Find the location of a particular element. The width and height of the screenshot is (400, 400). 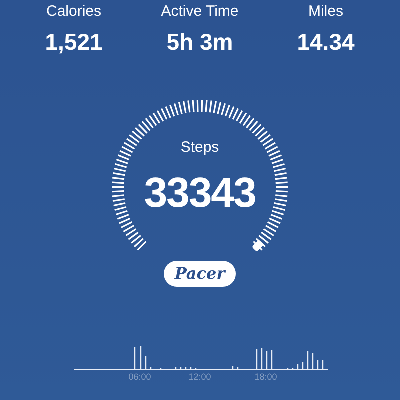

stat-label: Active Time is located at coordinates (200, 12).